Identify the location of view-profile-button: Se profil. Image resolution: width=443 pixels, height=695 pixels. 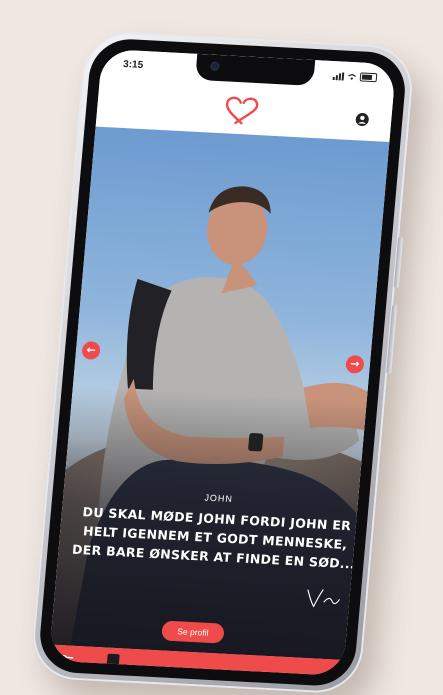
(193, 632).